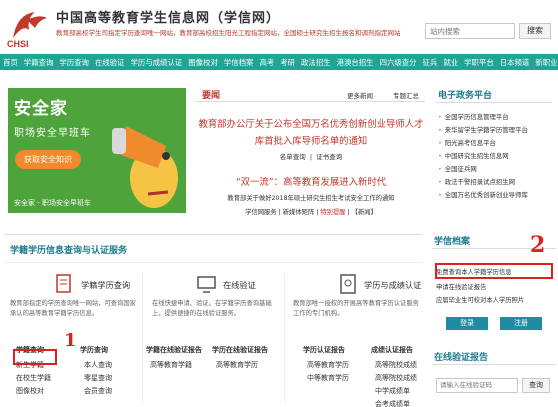  What do you see at coordinates (392, 285) in the screenshot?
I see `degree-cert-title: 学历与成绩认证` at bounding box center [392, 285].